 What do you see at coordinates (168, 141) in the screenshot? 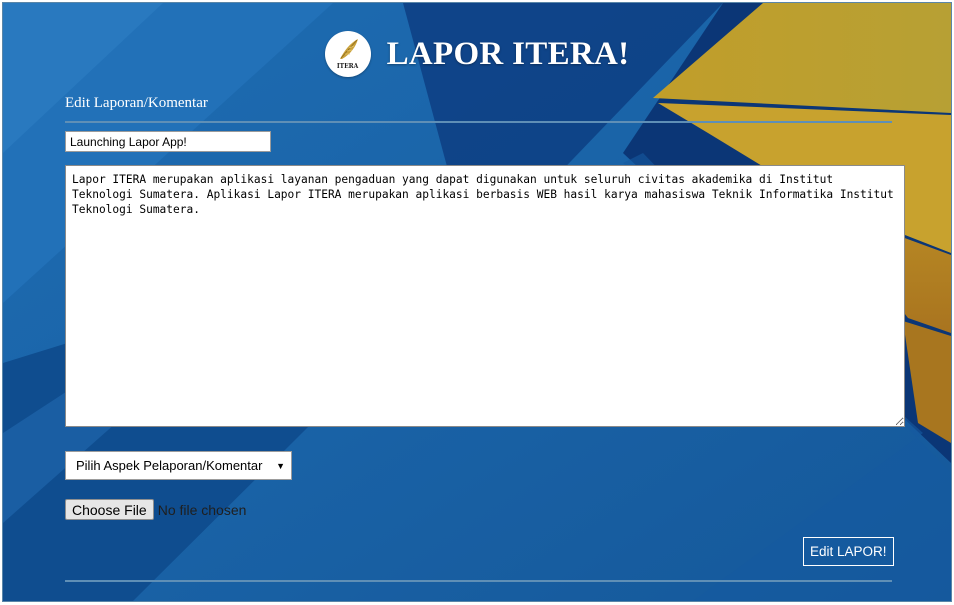
I see `report-title-input` at bounding box center [168, 141].